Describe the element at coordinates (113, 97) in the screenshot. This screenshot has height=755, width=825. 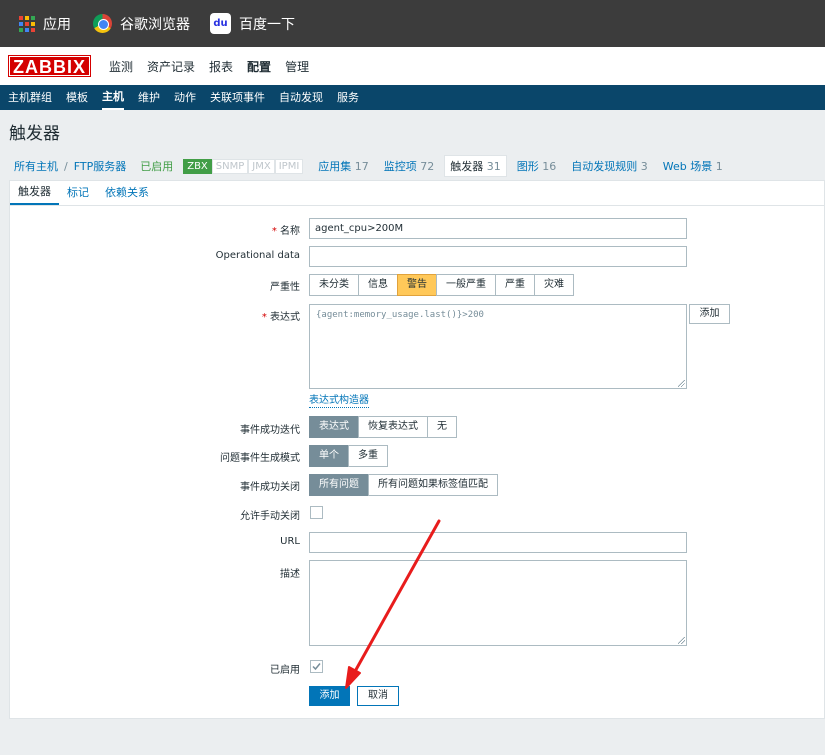
I see `submenu-hosts: 主机` at that location.